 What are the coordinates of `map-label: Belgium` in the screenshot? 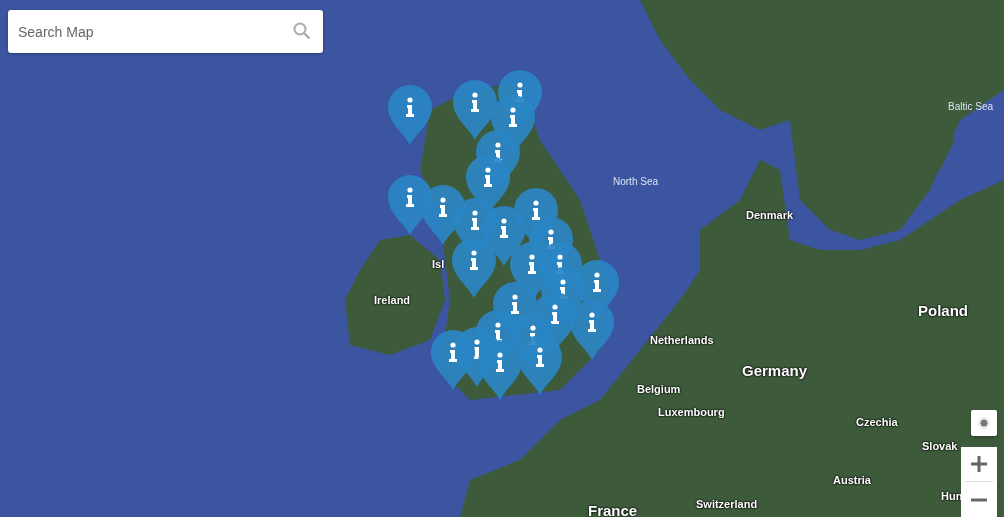 It's located at (659, 389).